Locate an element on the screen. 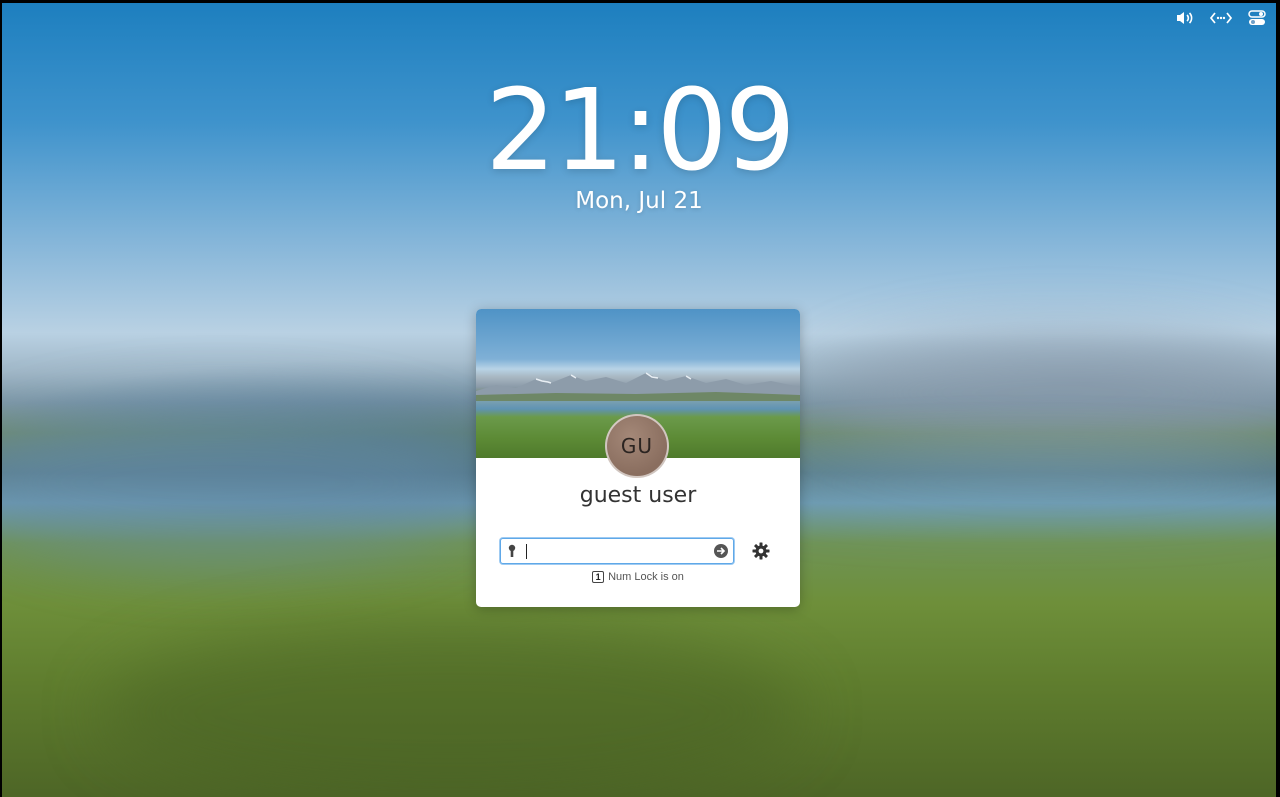 This screenshot has width=1280, height=797. status-bar is located at coordinates (1221, 18).